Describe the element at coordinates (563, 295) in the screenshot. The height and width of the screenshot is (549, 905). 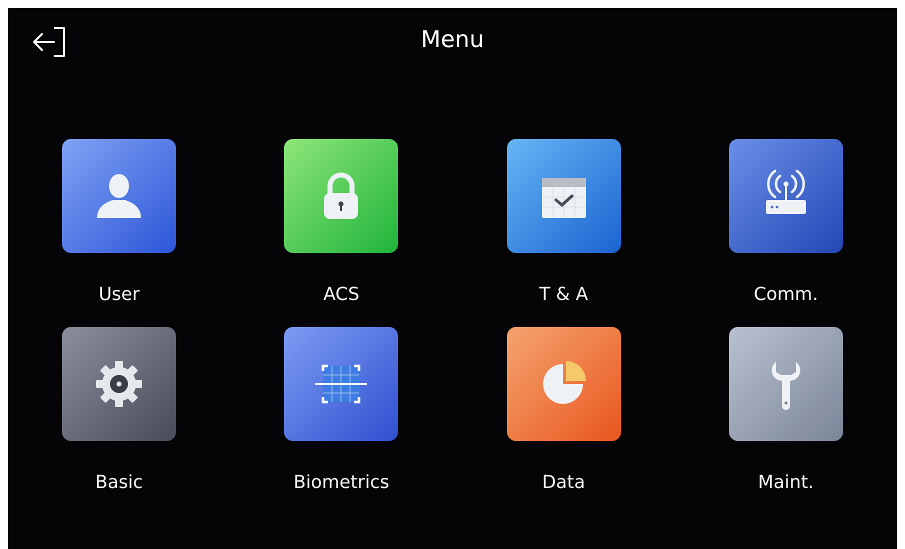
I see `menu-label: T & A` at that location.